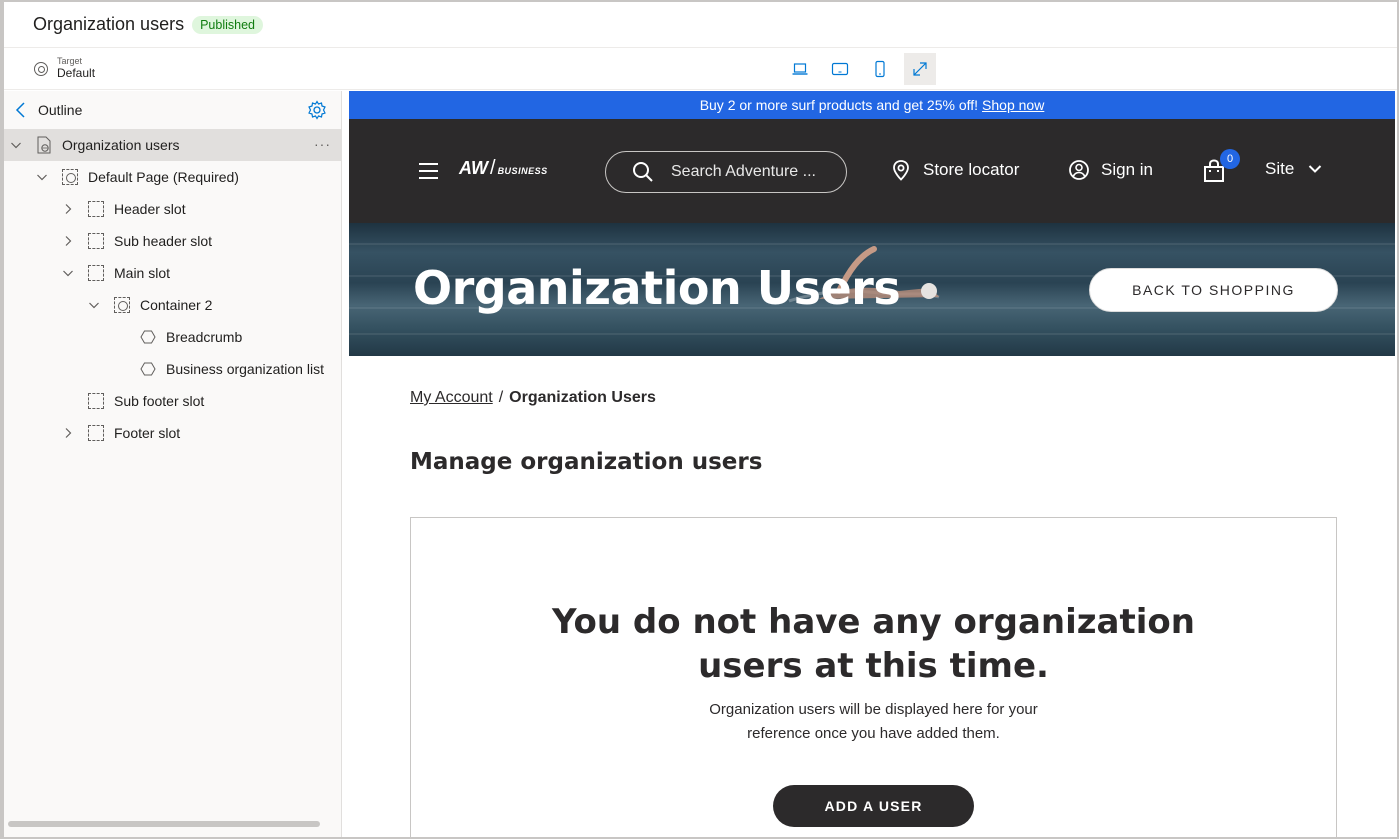 This screenshot has height=839, width=1399. What do you see at coordinates (1230, 159) in the screenshot?
I see `cart-count-badge: 0` at bounding box center [1230, 159].